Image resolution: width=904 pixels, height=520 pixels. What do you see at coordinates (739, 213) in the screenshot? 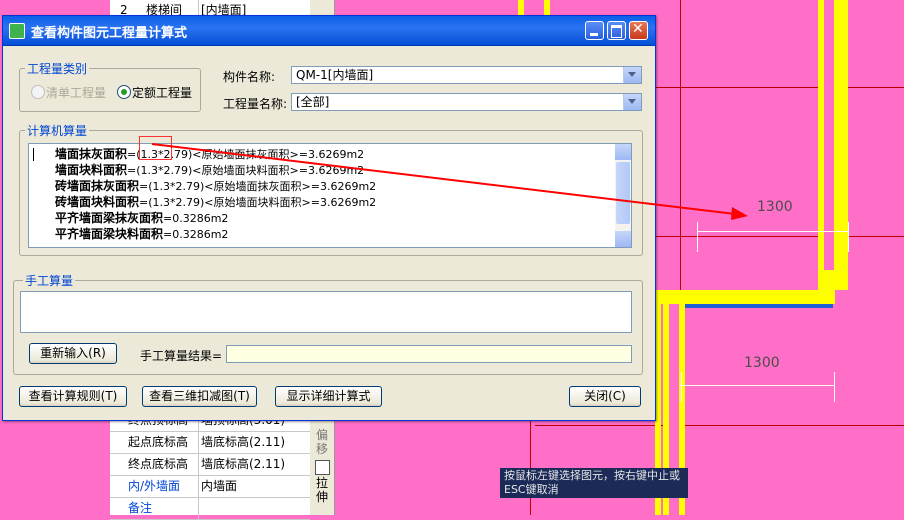
I see `arrow-head` at bounding box center [739, 213].